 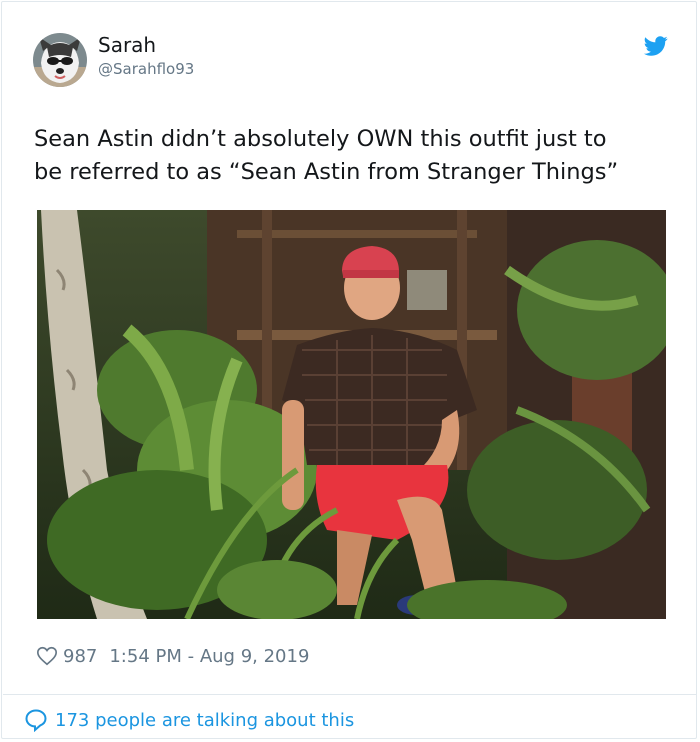 I want to click on heart-icon, so click(x=47, y=656).